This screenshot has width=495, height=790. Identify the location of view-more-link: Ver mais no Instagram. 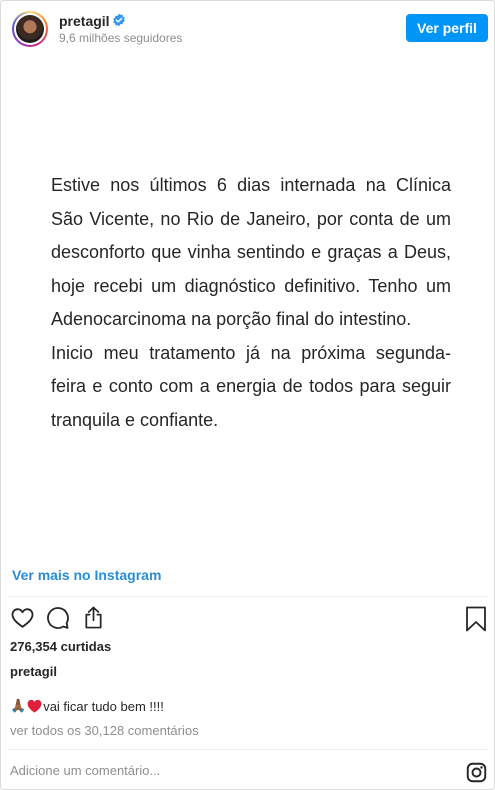
(86, 575).